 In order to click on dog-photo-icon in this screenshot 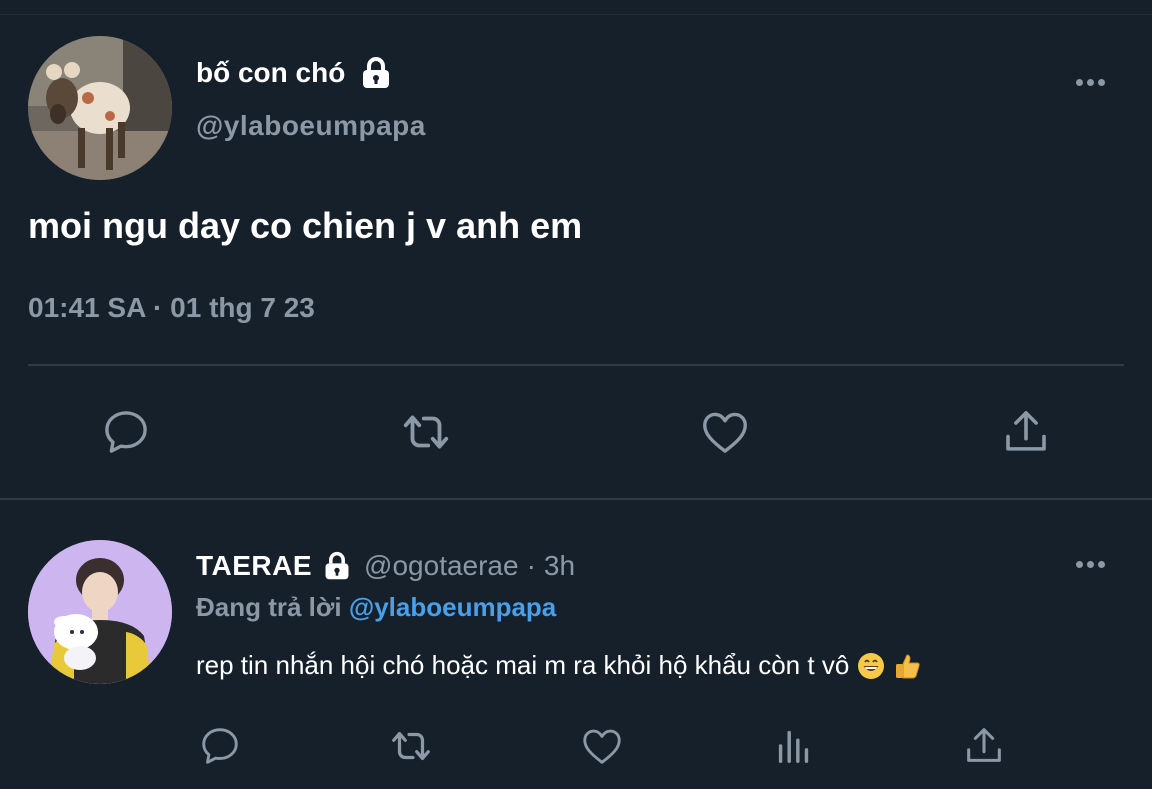, I will do `click(100, 108)`.